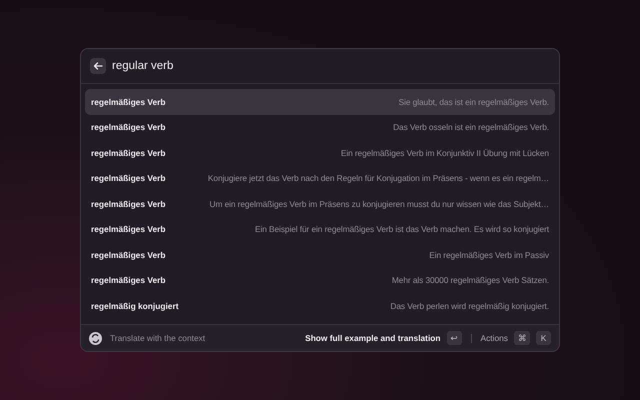 The height and width of the screenshot is (400, 640). Describe the element at coordinates (320, 127) in the screenshot. I see `result-item: regelmäßiges Verb Das Verb osseln ist ein regelmäßiges Verb.` at that location.